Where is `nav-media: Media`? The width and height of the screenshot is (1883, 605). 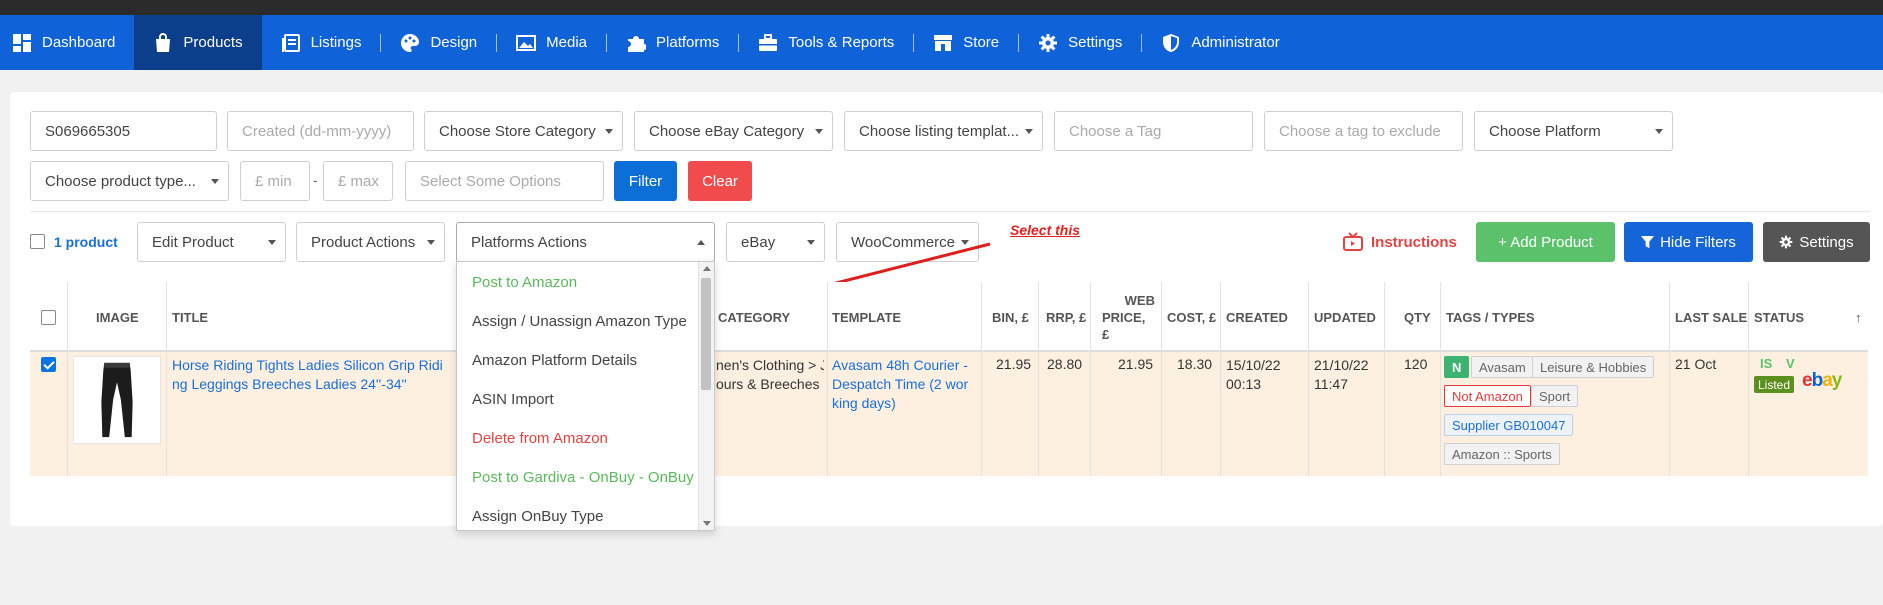 nav-media: Media is located at coordinates (551, 42).